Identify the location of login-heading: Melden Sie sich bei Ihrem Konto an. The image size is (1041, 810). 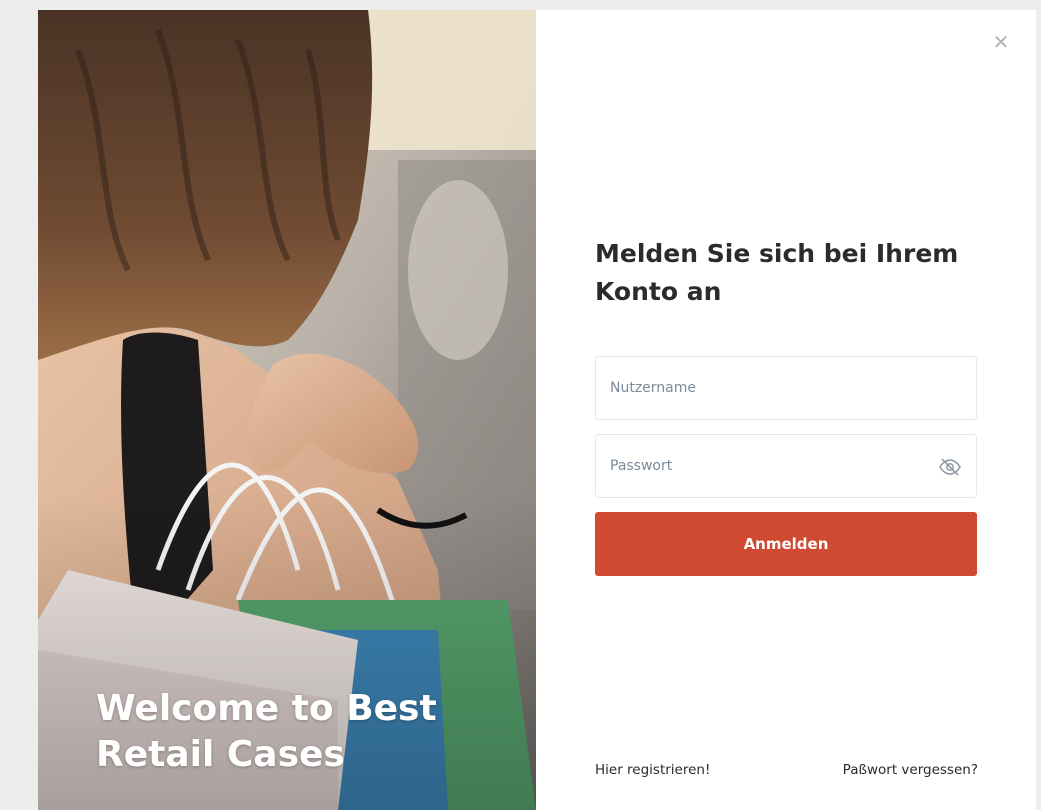
(795, 273).